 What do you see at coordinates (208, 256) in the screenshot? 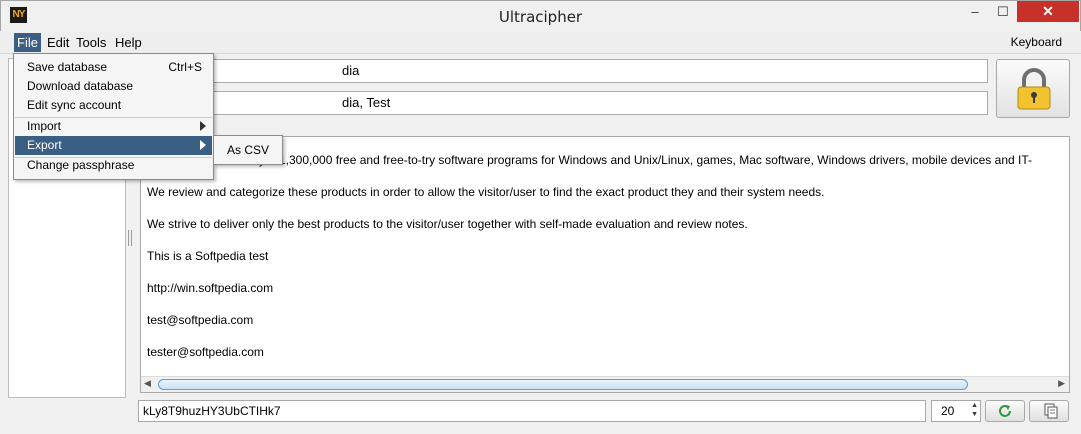
I see `note-line: This is a Softpedia test` at bounding box center [208, 256].